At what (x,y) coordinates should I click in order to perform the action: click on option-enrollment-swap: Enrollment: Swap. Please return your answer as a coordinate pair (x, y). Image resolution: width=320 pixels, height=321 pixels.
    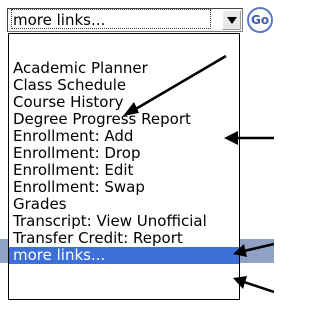
    Looking at the image, I should click on (124, 187).